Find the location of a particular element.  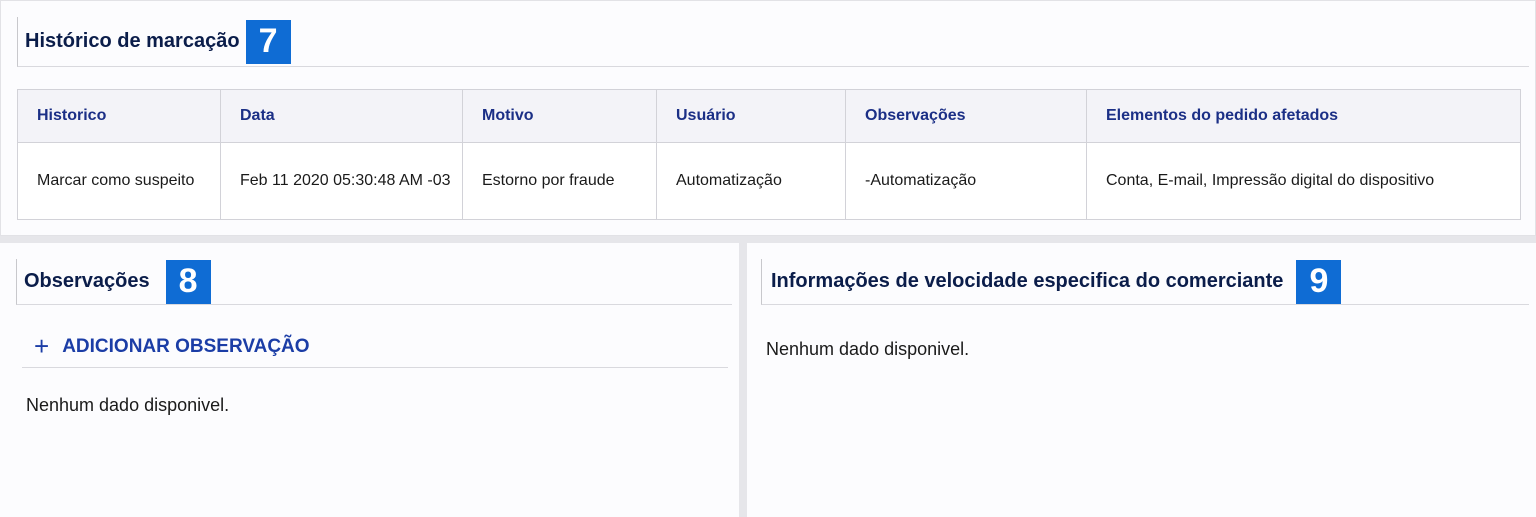

cell-observacoes: -Automatização is located at coordinates (966, 181).